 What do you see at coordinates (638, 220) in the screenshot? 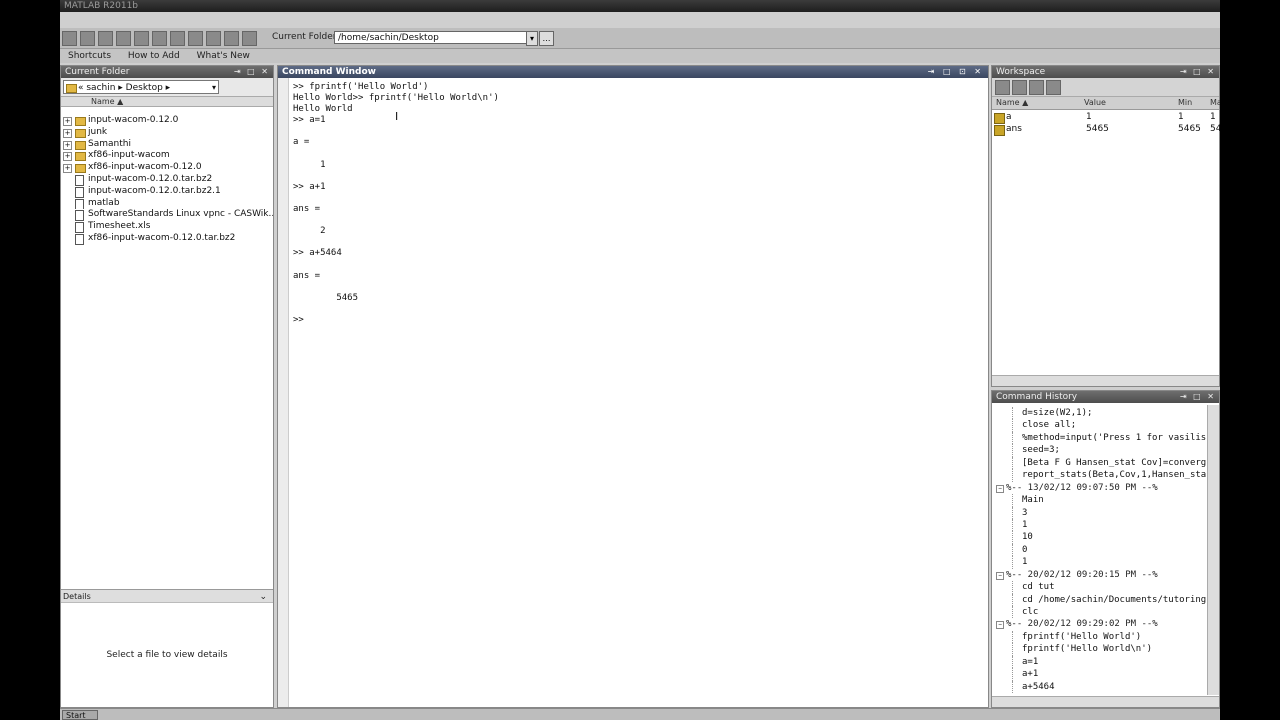
I see `command-line` at bounding box center [638, 220].